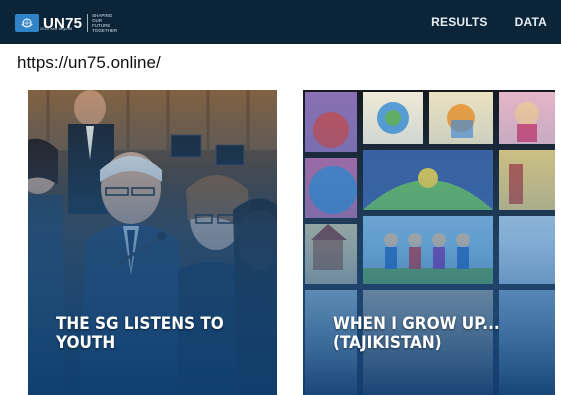 This screenshot has width=561, height=395. What do you see at coordinates (86, 343) in the screenshot?
I see `card-title-line2: YOUTH` at bounding box center [86, 343].